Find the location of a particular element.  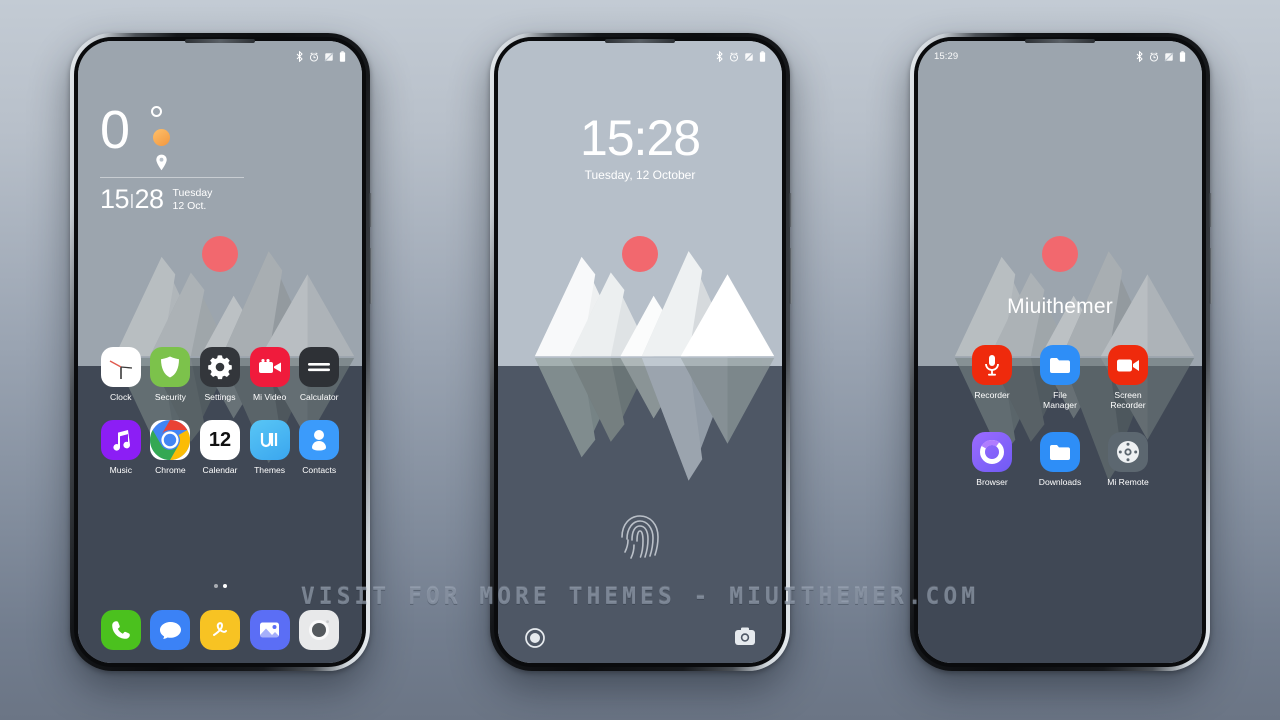

browser-ring-icon is located at coordinates (992, 452).